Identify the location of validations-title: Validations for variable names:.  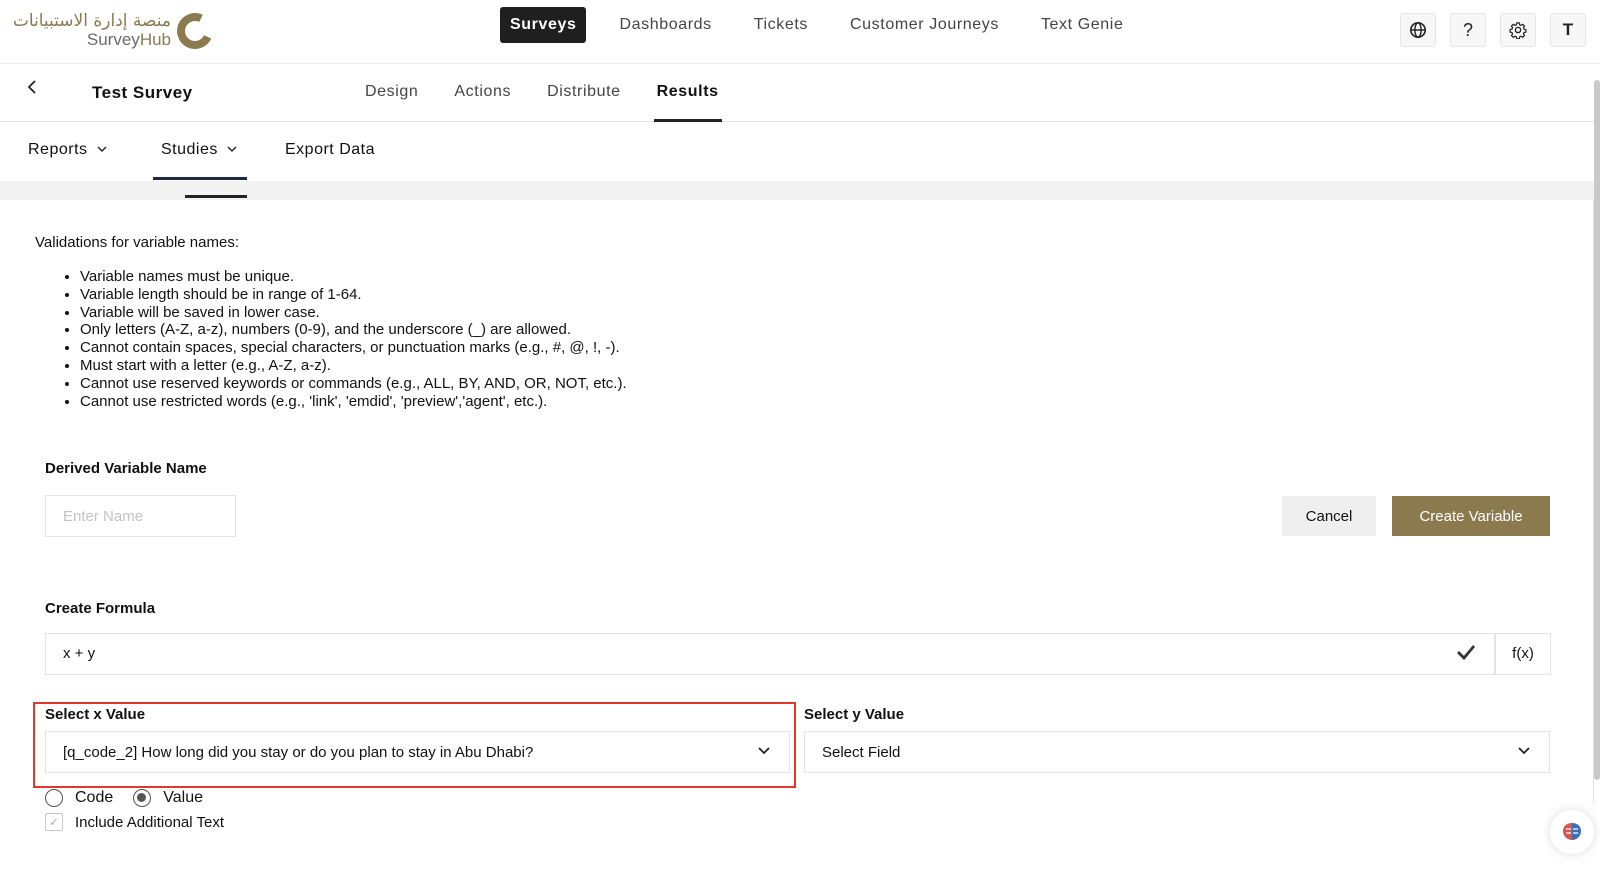
(137, 242).